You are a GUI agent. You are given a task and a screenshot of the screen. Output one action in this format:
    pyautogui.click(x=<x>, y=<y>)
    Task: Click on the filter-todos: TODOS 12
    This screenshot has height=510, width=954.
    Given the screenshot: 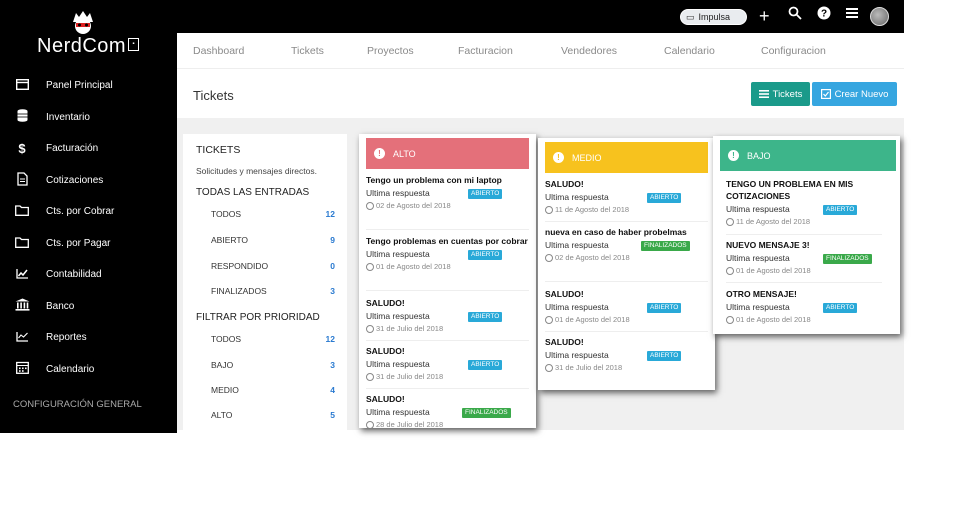 What is the action you would take?
    pyautogui.click(x=273, y=215)
    